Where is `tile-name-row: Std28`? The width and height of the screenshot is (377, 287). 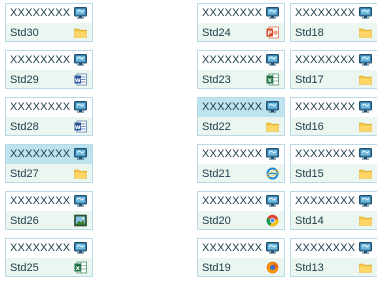
tile-name-row: Std28 is located at coordinates (49, 126).